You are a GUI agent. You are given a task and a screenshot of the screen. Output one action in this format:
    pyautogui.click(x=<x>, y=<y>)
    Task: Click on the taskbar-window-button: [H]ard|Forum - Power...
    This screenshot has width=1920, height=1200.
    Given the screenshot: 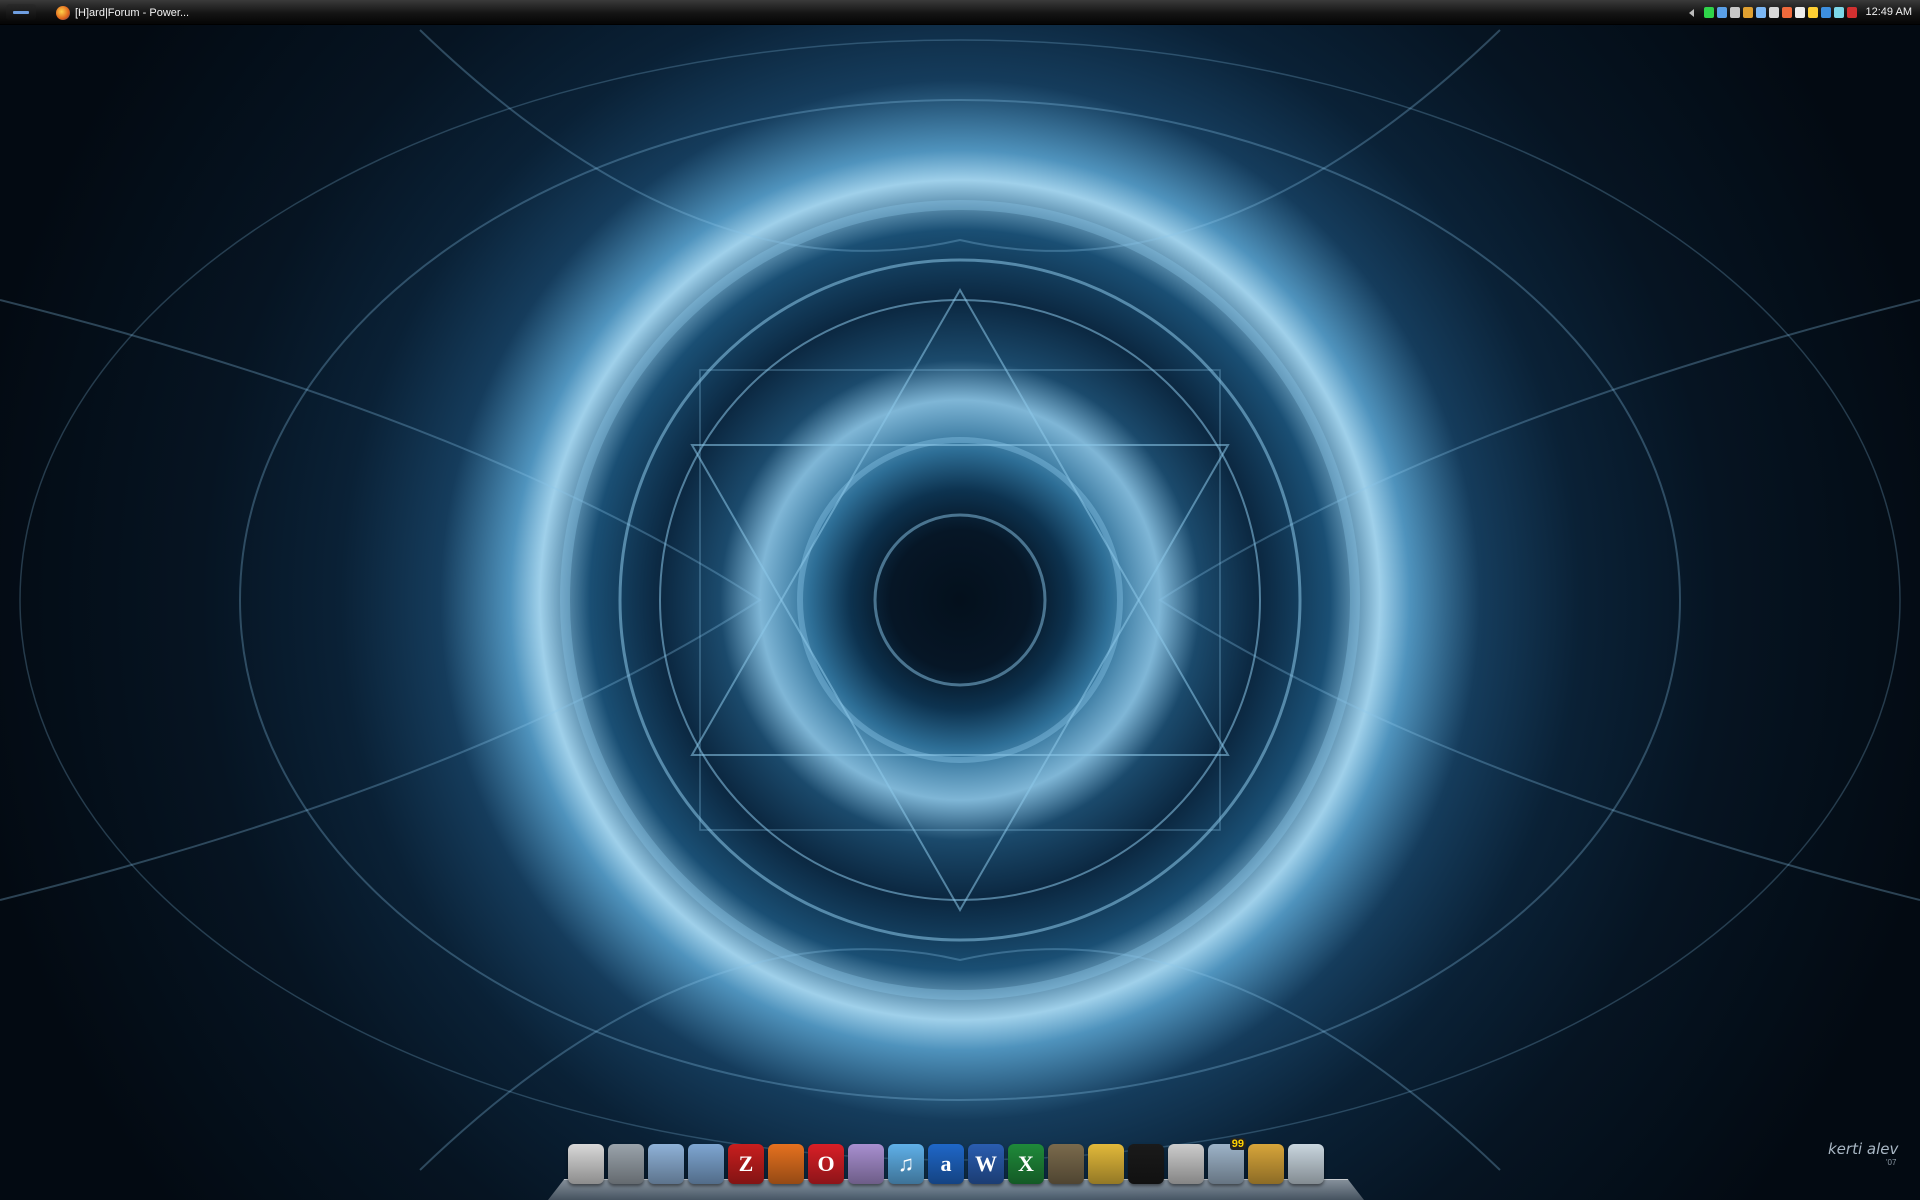 What is the action you would take?
    pyautogui.click(x=156, y=12)
    